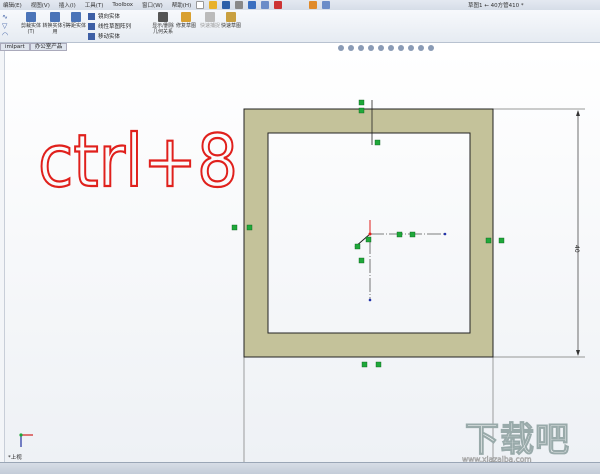  What do you see at coordinates (138, 161) in the screenshot?
I see `handwritten-annotation: ctrl+8` at bounding box center [138, 161].